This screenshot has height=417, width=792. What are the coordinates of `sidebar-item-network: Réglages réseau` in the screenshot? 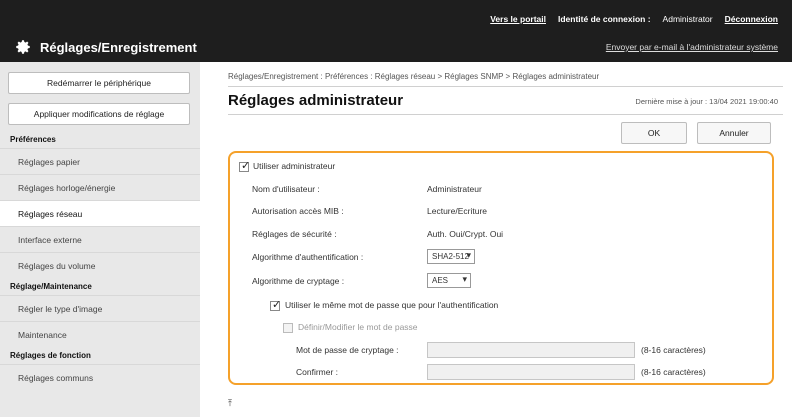 It's located at (100, 213).